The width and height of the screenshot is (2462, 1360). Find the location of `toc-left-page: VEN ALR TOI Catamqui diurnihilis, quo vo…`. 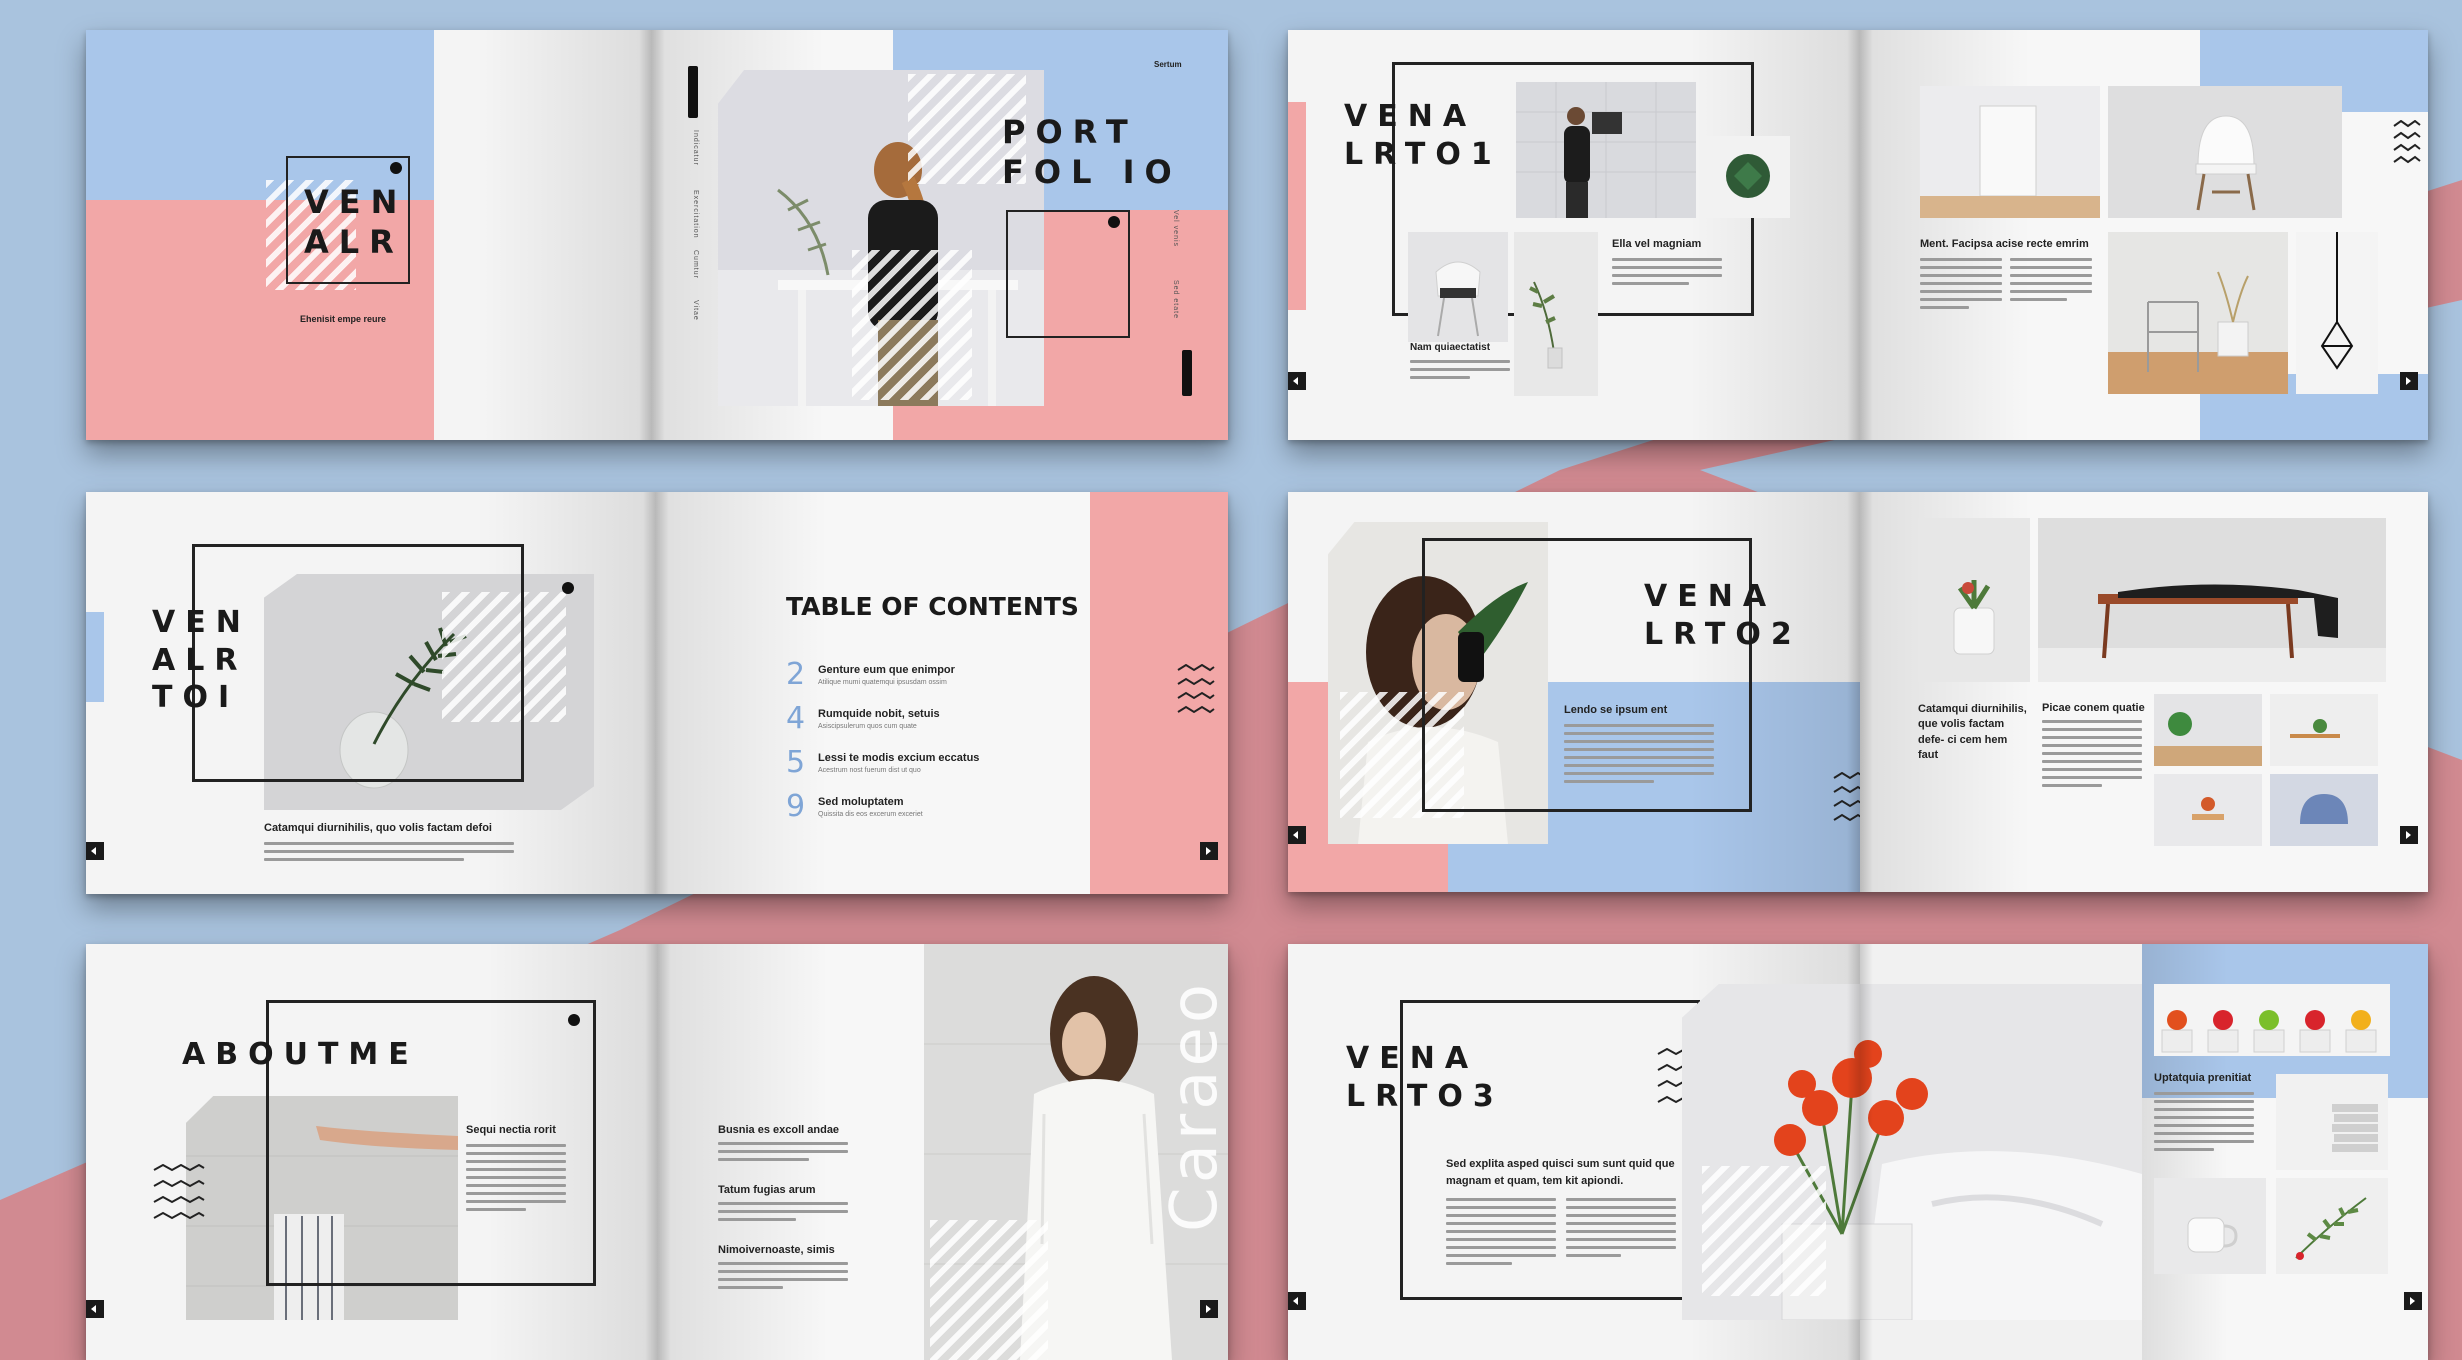

toc-left-page: VEN ALR TOI Catamqui diurnihilis, quo vo… is located at coordinates (371, 693).